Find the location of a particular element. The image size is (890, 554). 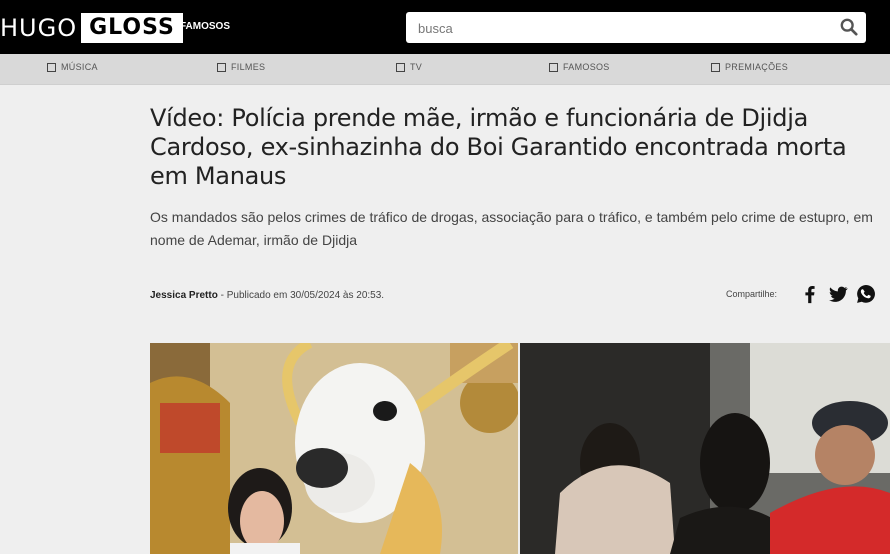

category-premiacoes: PREMIAÇÕES is located at coordinates (749, 67).